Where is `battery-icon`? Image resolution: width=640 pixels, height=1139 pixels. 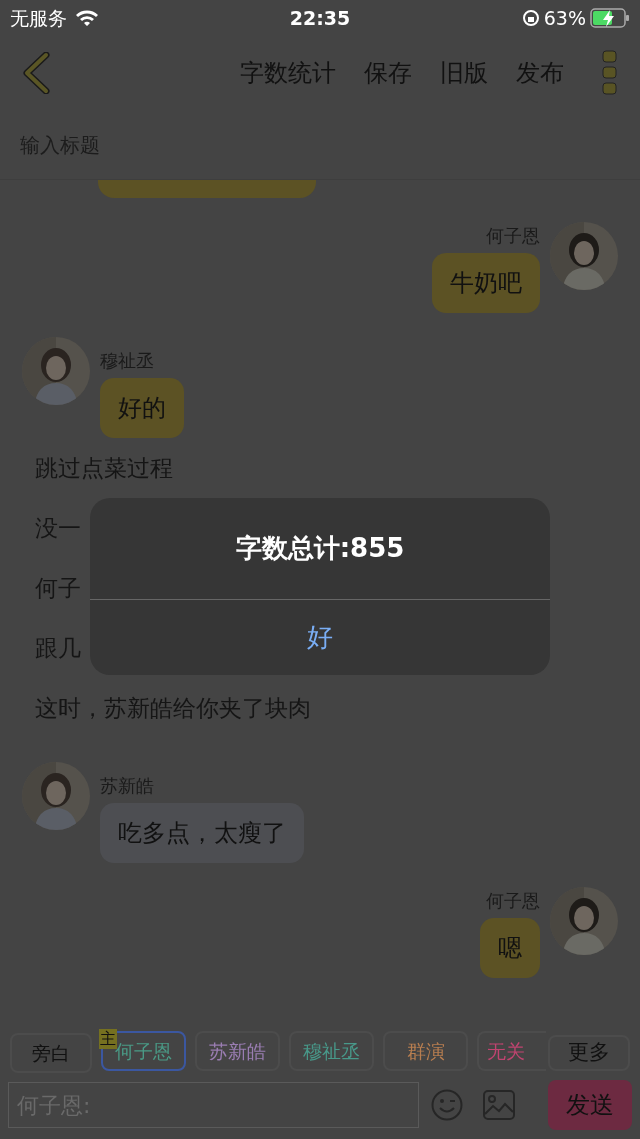
battery-icon is located at coordinates (610, 18).